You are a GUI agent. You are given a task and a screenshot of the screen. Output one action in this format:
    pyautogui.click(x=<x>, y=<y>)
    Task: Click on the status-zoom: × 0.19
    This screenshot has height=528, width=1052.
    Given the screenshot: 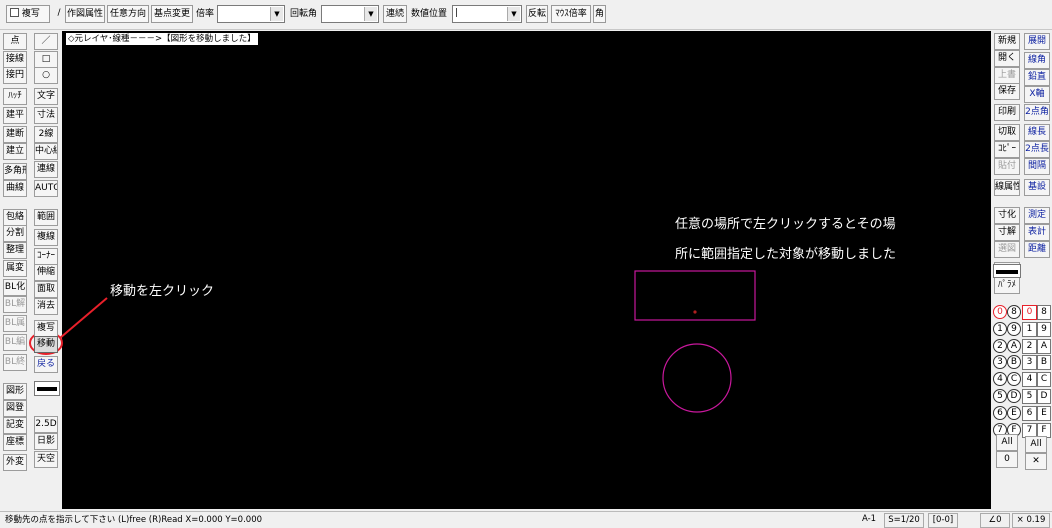 What is the action you would take?
    pyautogui.click(x=1031, y=520)
    